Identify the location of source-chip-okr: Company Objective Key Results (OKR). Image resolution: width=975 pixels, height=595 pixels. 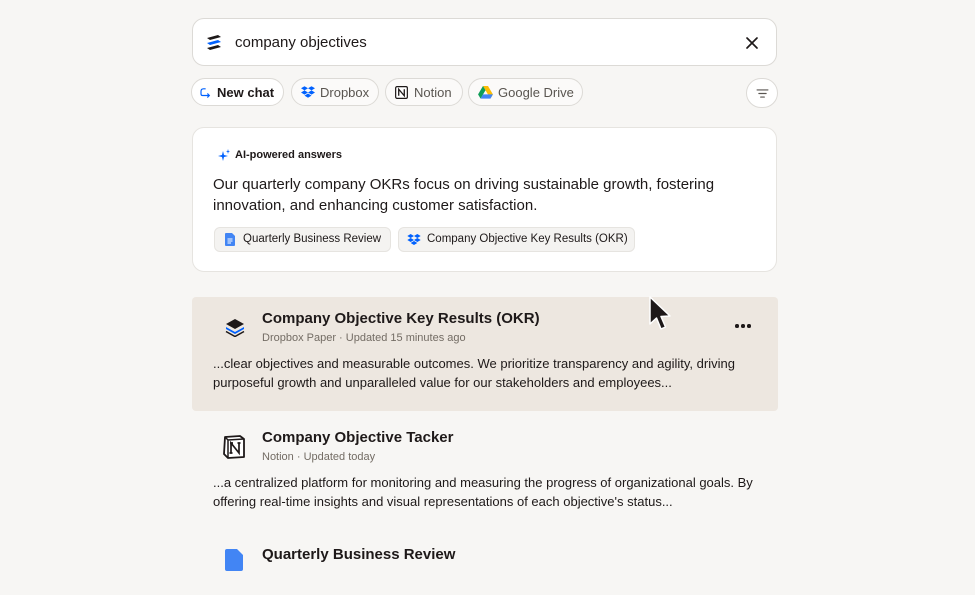
(516, 239).